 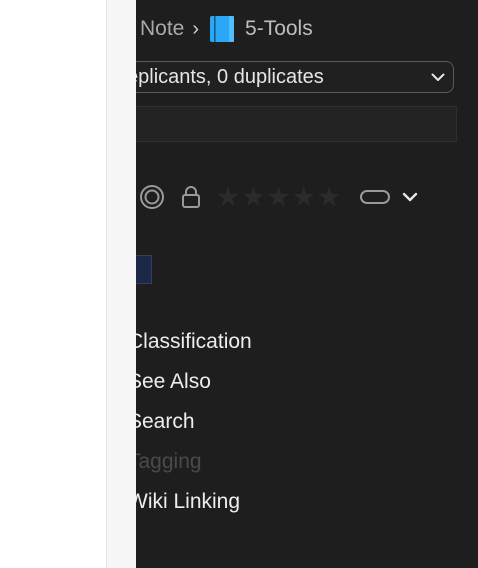 I want to click on star-rating: ★ ★ ★ ★ ★, so click(x=279, y=197).